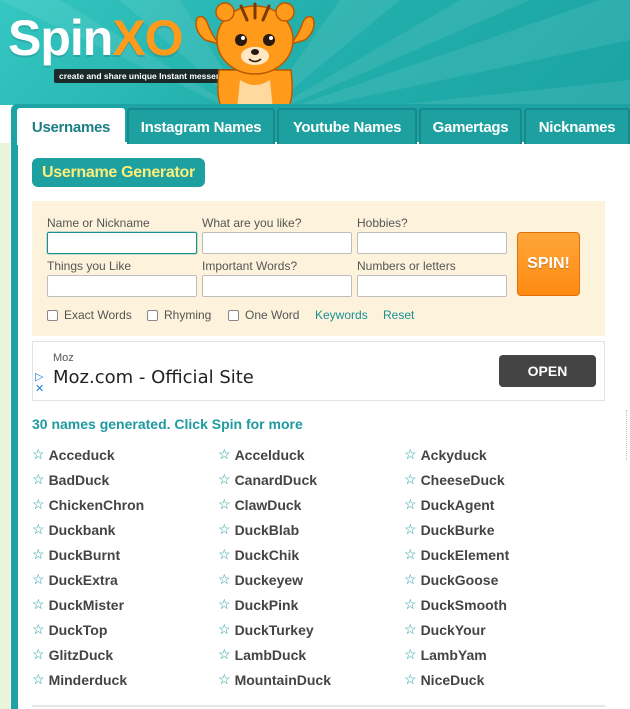 The image size is (630, 709). I want to click on generated-name-label: DuckElement, so click(465, 555).